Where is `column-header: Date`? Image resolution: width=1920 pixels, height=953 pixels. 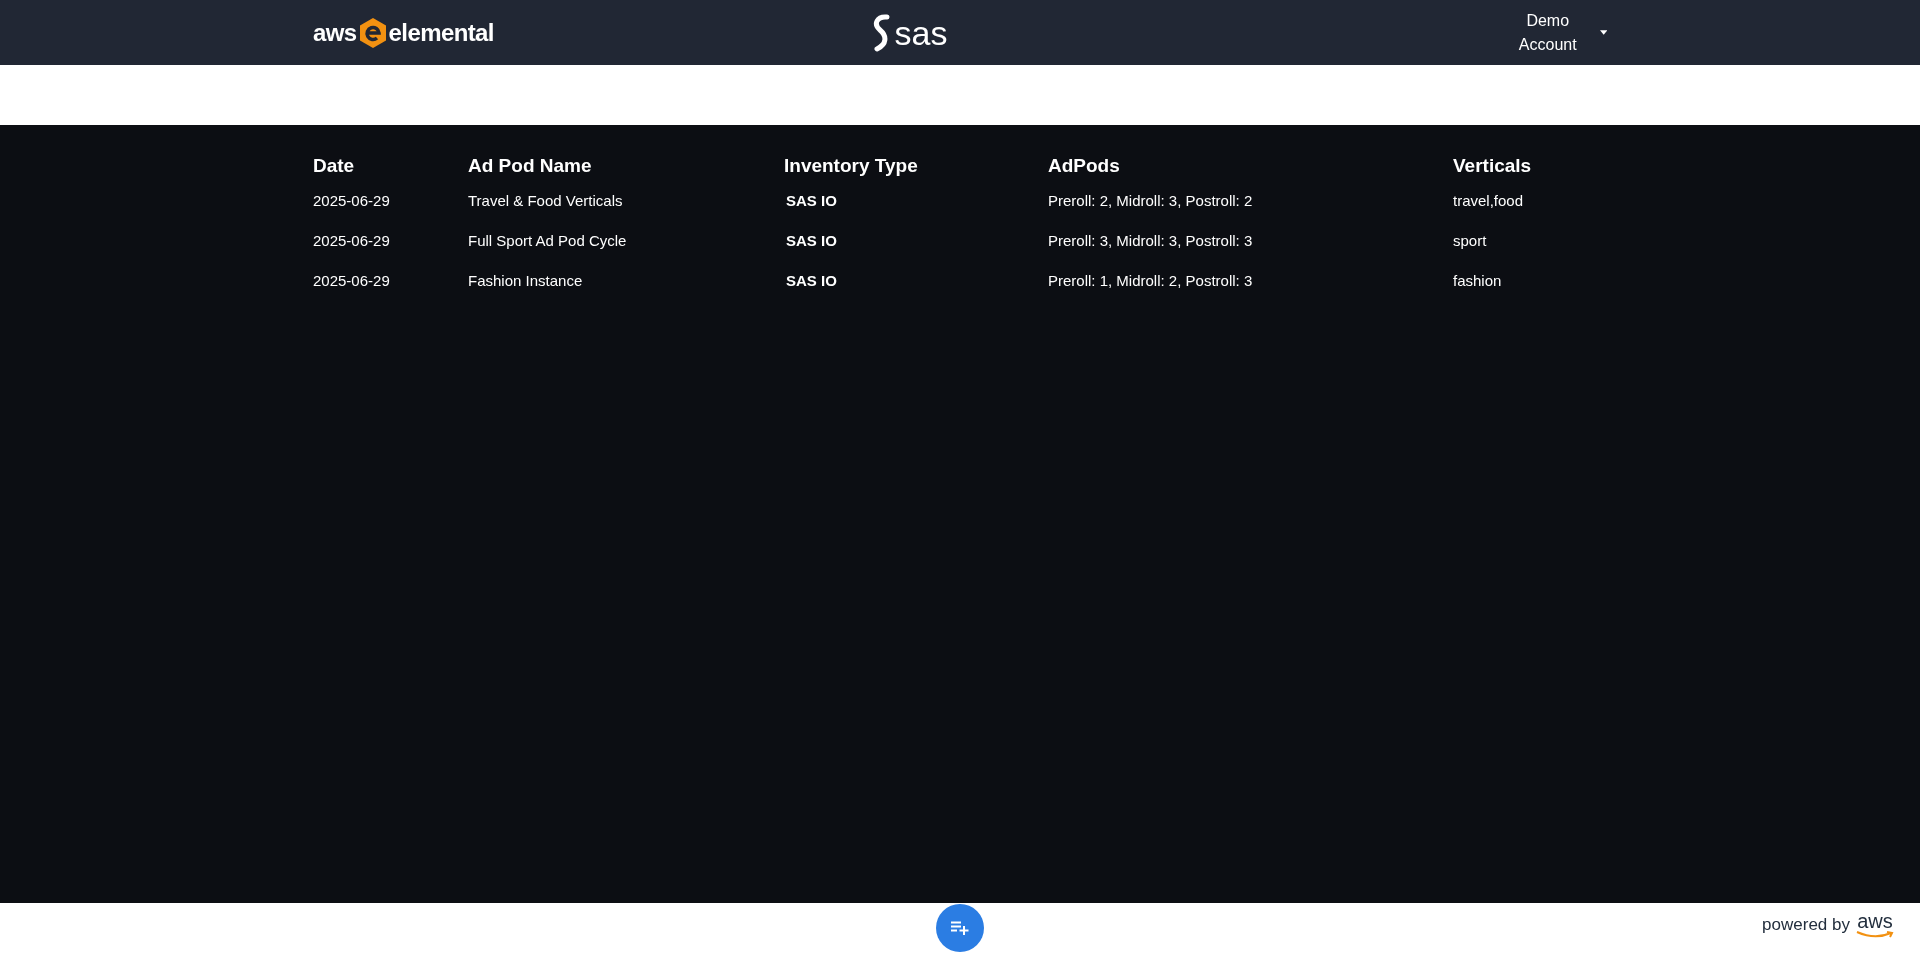 column-header: Date is located at coordinates (334, 165).